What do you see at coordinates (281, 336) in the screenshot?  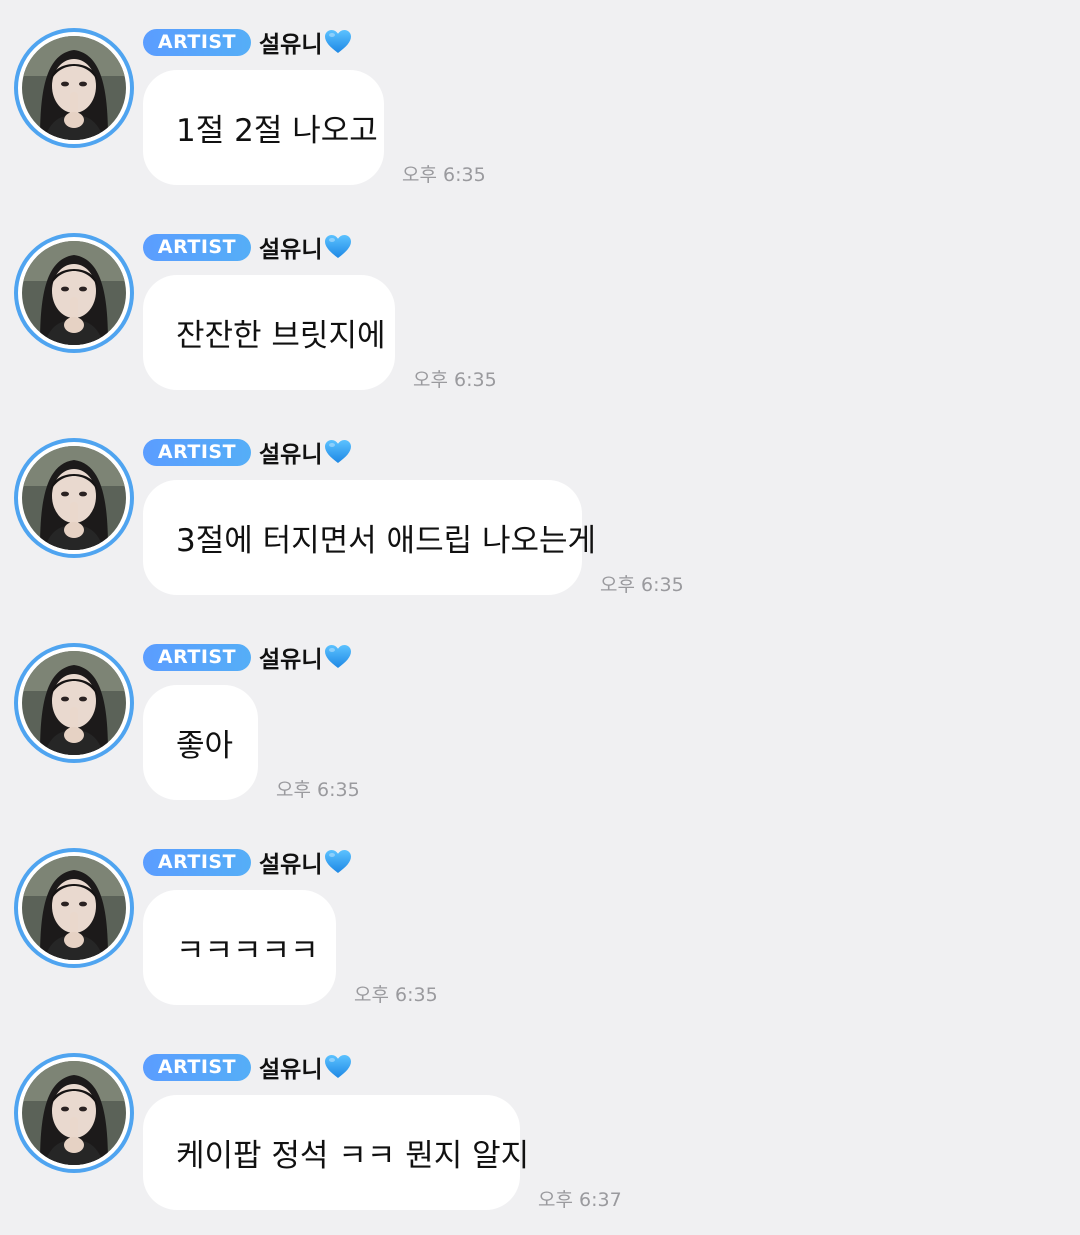 I see `message-text: 잔잔한 브릿지에` at bounding box center [281, 336].